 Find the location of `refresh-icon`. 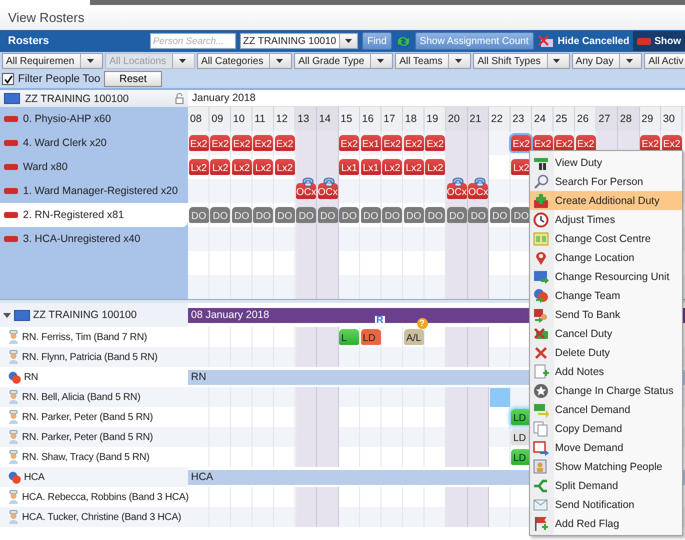

refresh-icon is located at coordinates (403, 41).